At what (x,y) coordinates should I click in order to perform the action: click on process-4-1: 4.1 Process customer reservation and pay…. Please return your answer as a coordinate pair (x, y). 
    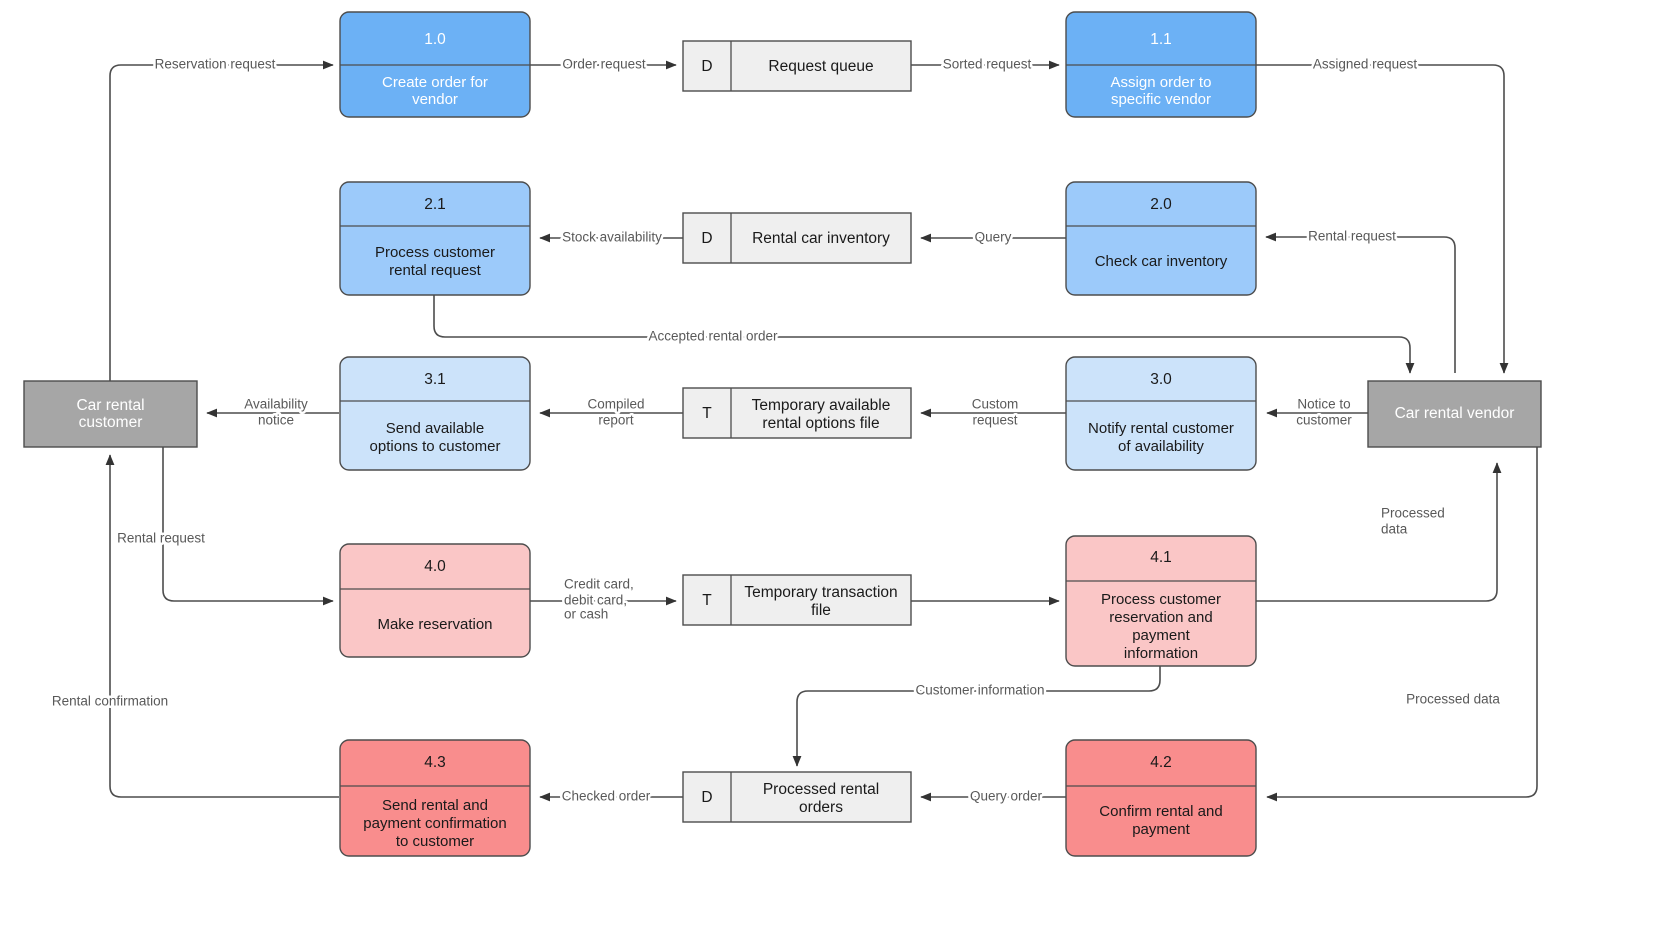
    Looking at the image, I should click on (1161, 601).